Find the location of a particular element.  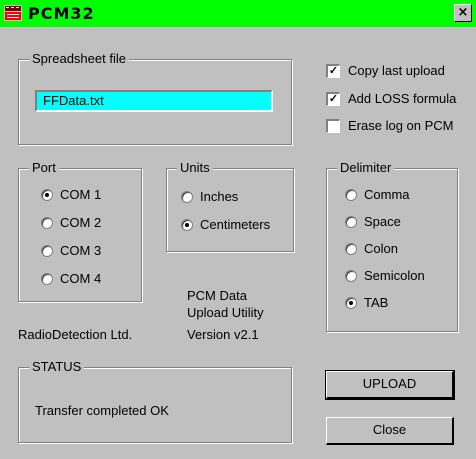

app-name-line2: Upload Utility is located at coordinates (225, 312).